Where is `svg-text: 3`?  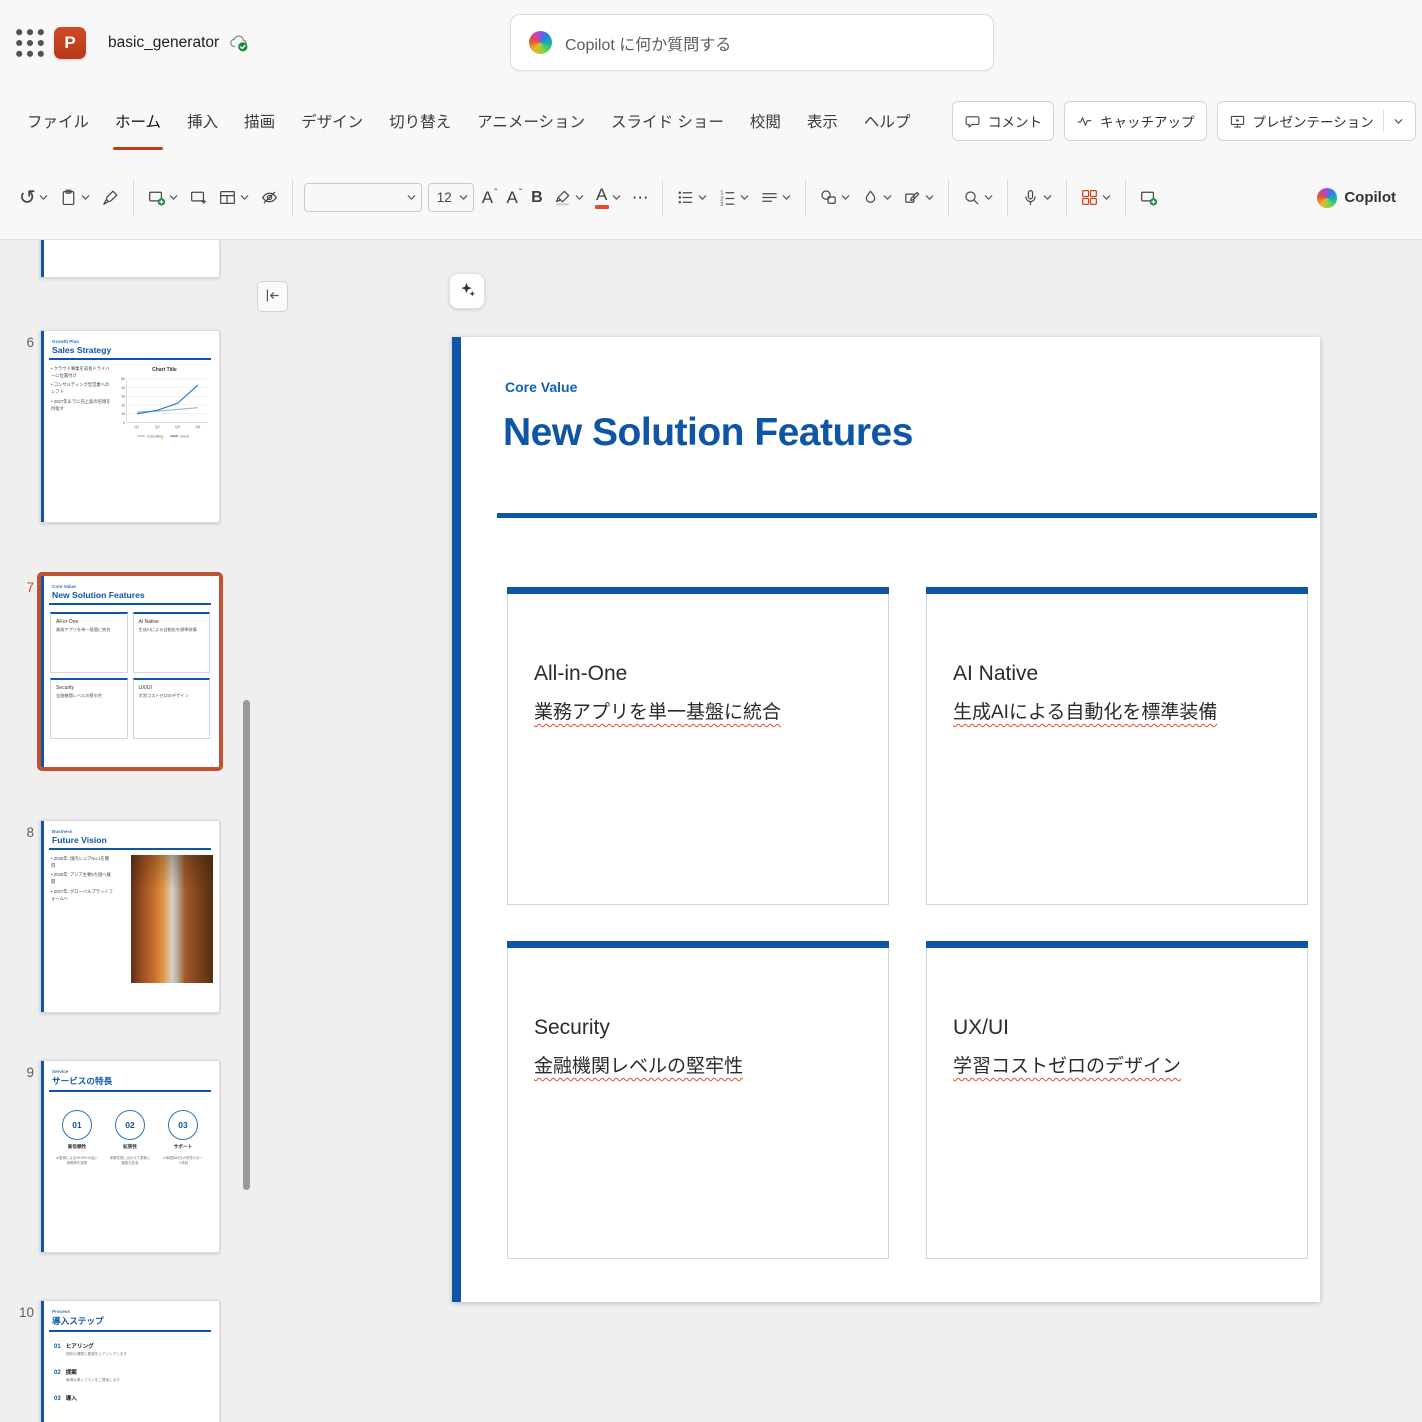
svg-text: 3 is located at coordinates (721, 204).